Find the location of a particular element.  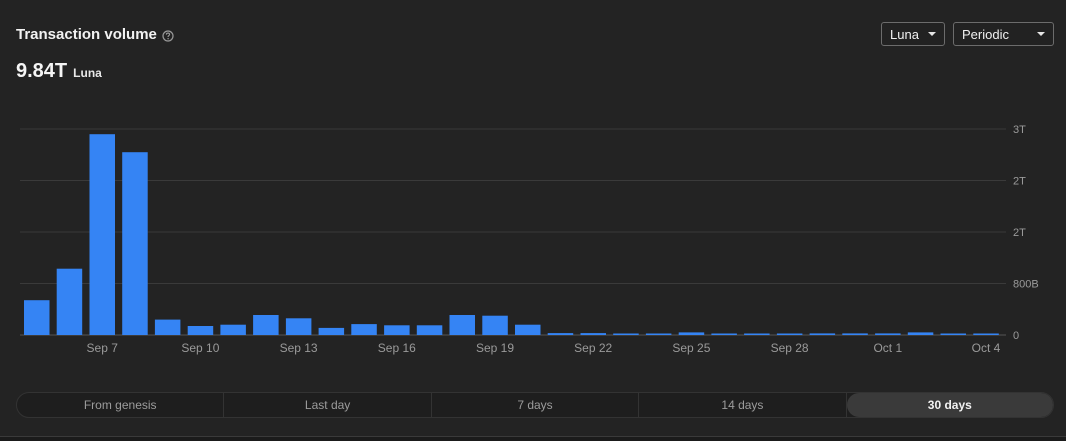

range-tab-last-day: Last day is located at coordinates (328, 405).